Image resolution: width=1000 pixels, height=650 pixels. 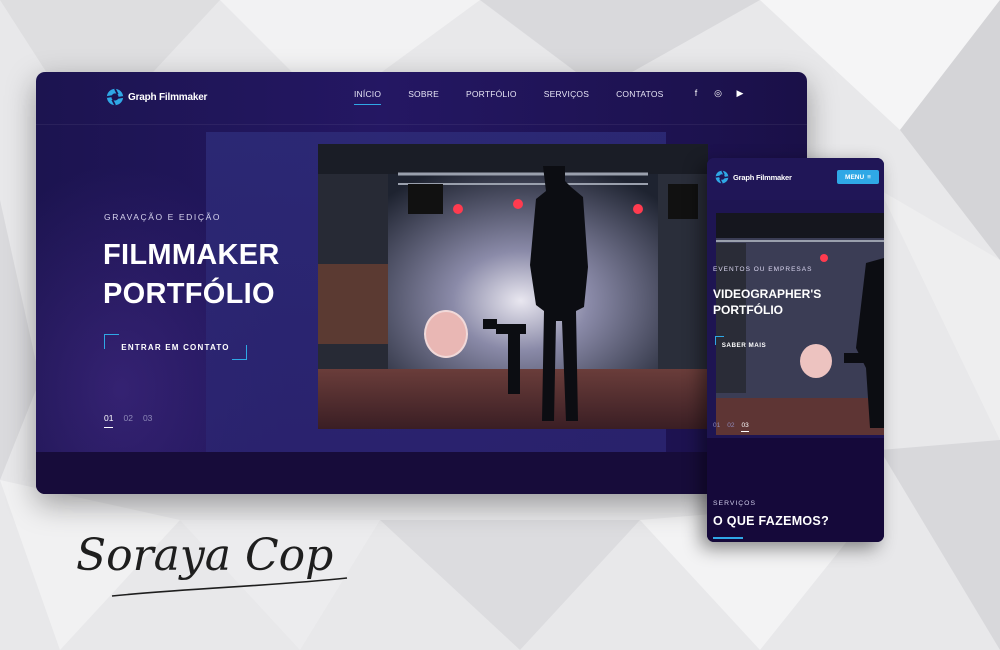 I want to click on hero-eyebrow: GRAVAÇÃO E EDIÇÃO, so click(x=163, y=217).